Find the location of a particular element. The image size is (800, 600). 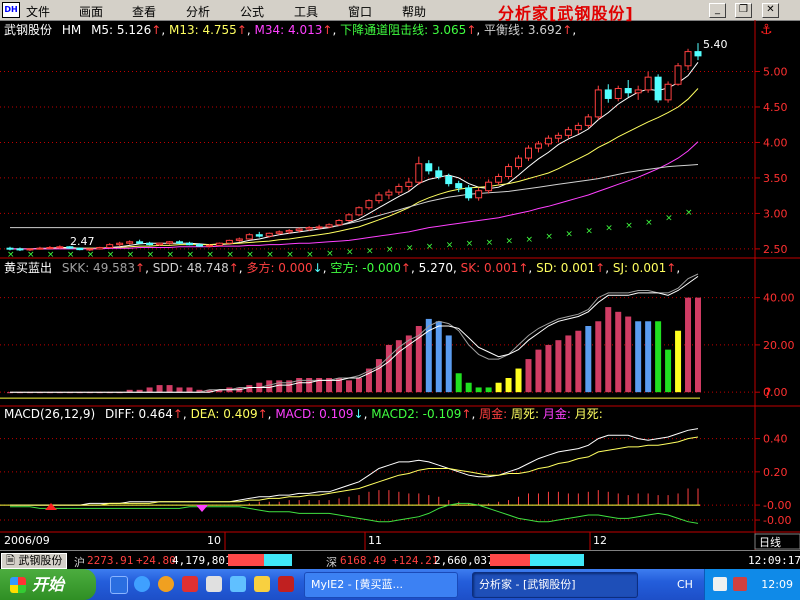

quicklaunch-browser-icon is located at coordinates (238, 584).